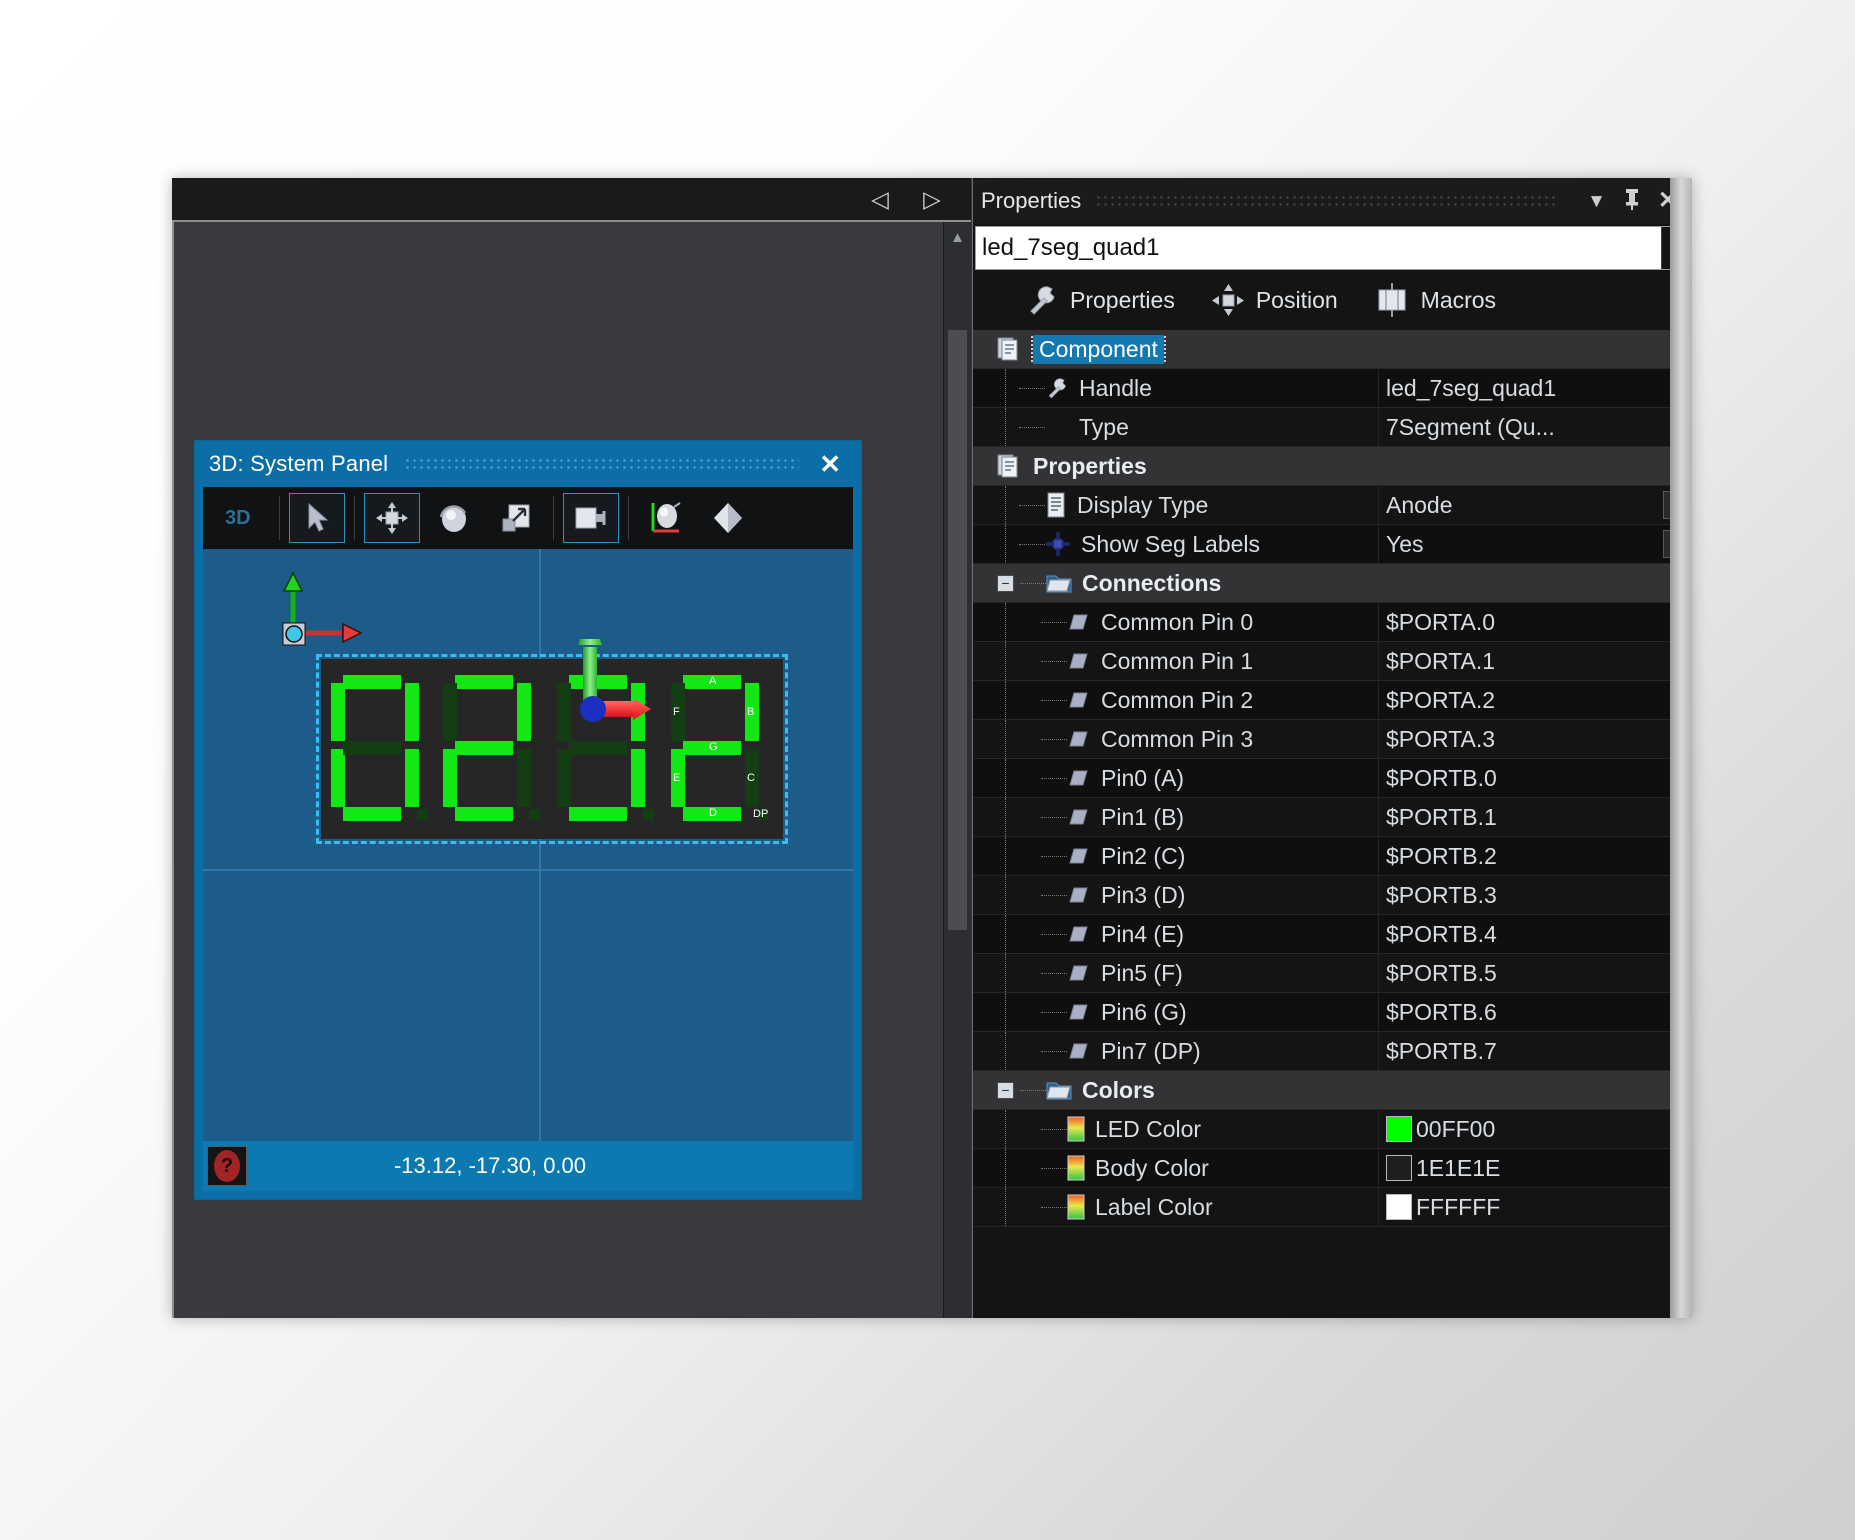 This screenshot has height=1540, width=1855. What do you see at coordinates (1332, 349) in the screenshot?
I see `property-group-row: Component` at bounding box center [1332, 349].